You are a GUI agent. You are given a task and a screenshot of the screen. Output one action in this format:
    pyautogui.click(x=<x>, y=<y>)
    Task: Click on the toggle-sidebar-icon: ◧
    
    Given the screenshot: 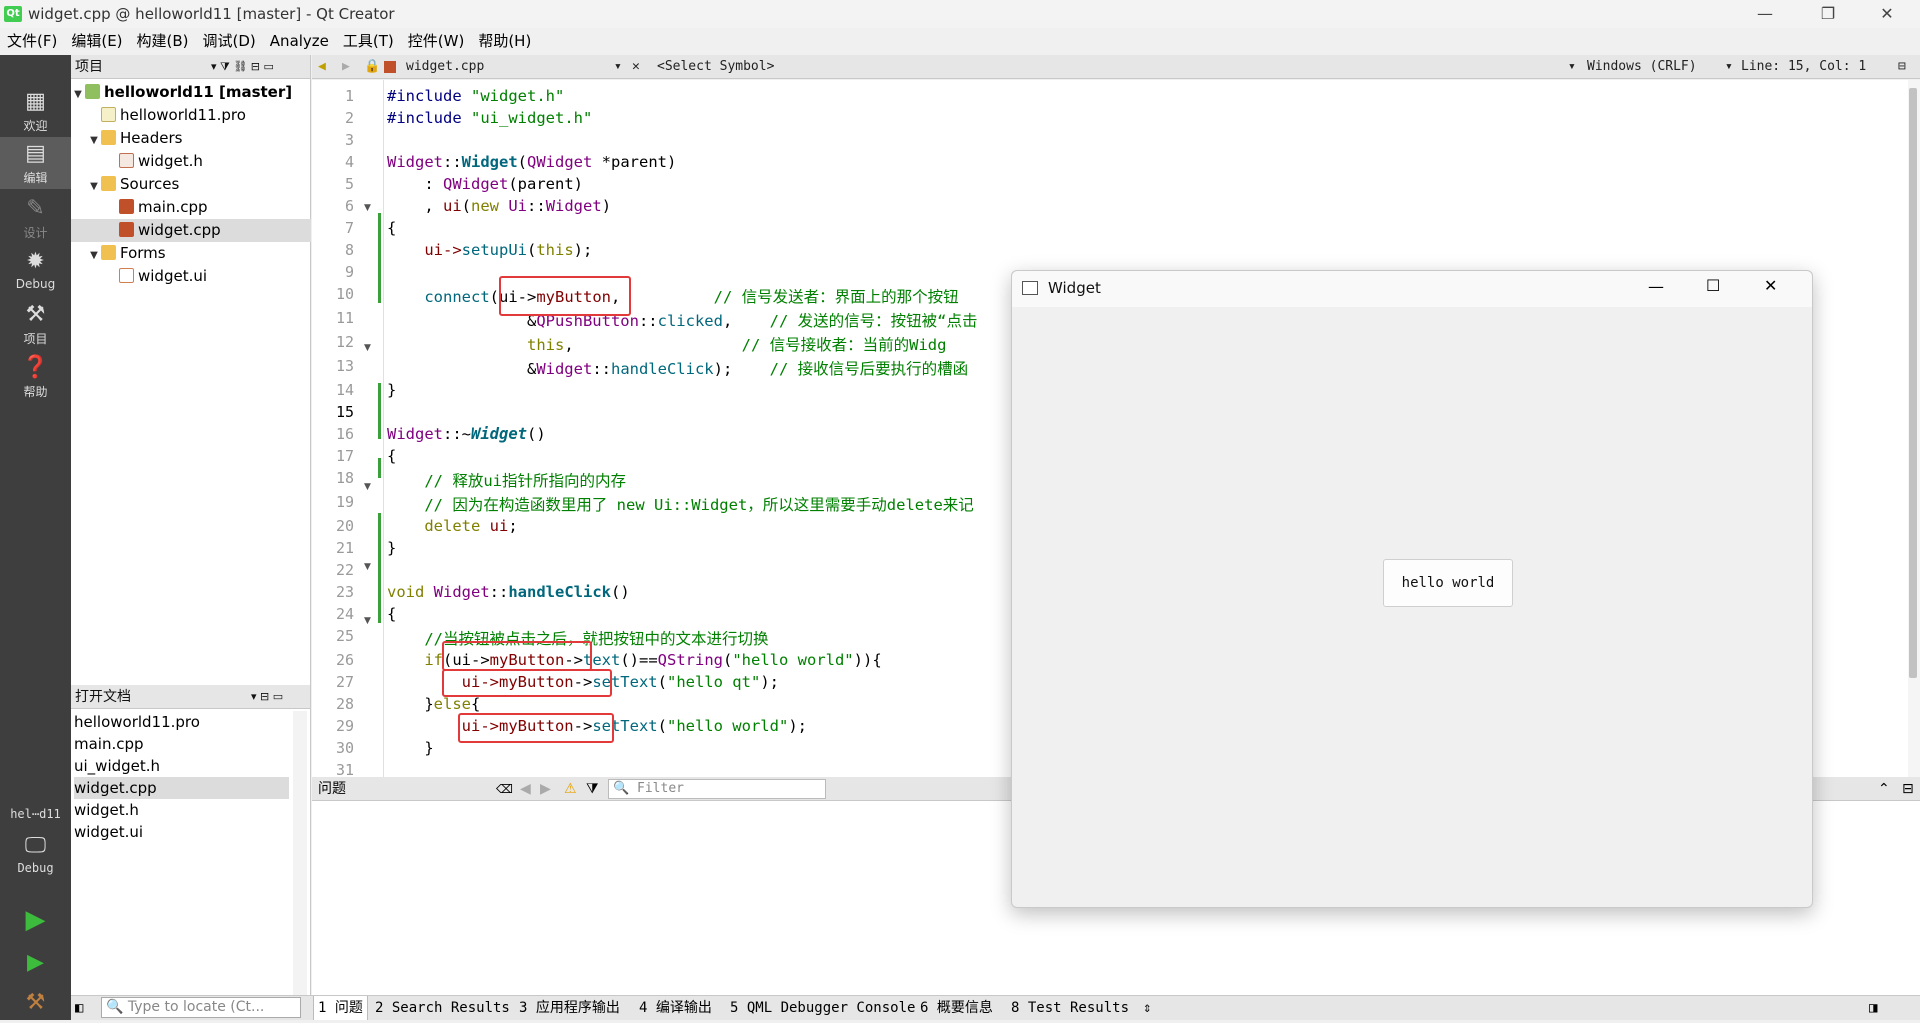 What is the action you would take?
    pyautogui.click(x=79, y=1008)
    